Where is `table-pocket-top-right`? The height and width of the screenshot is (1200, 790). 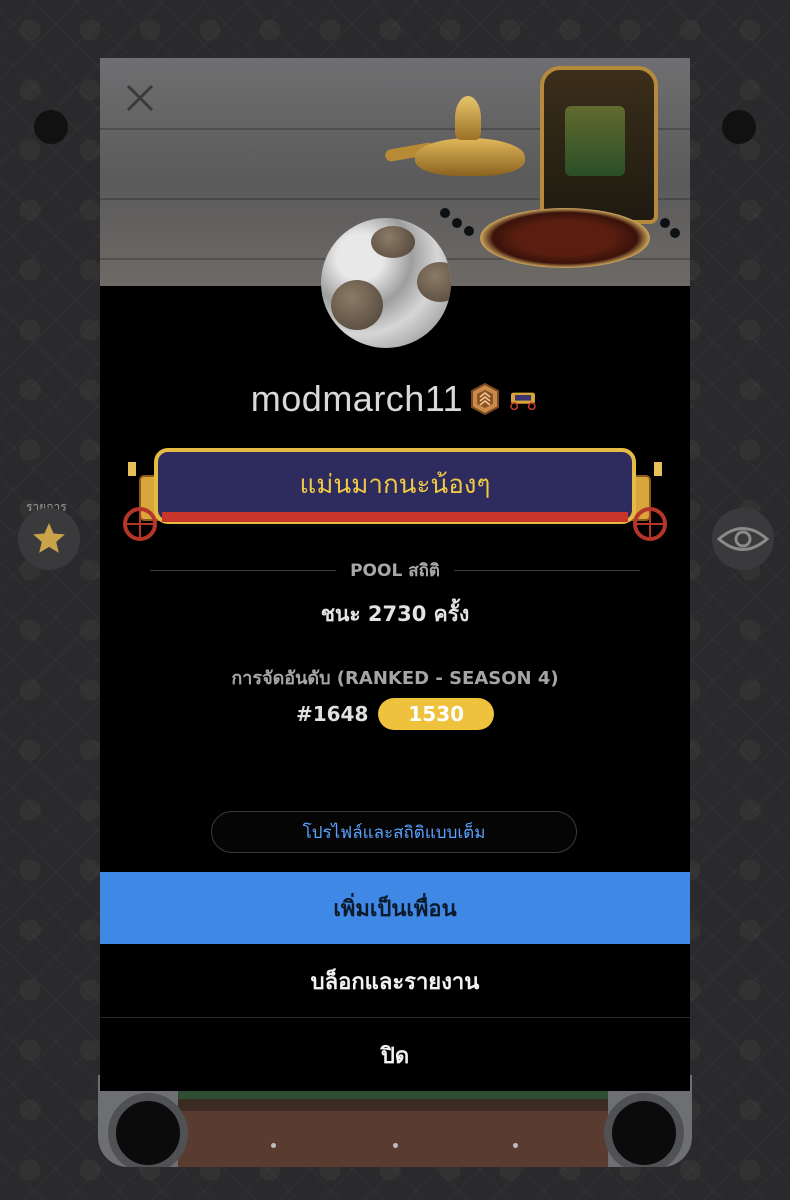
table-pocket-top-right is located at coordinates (739, 127).